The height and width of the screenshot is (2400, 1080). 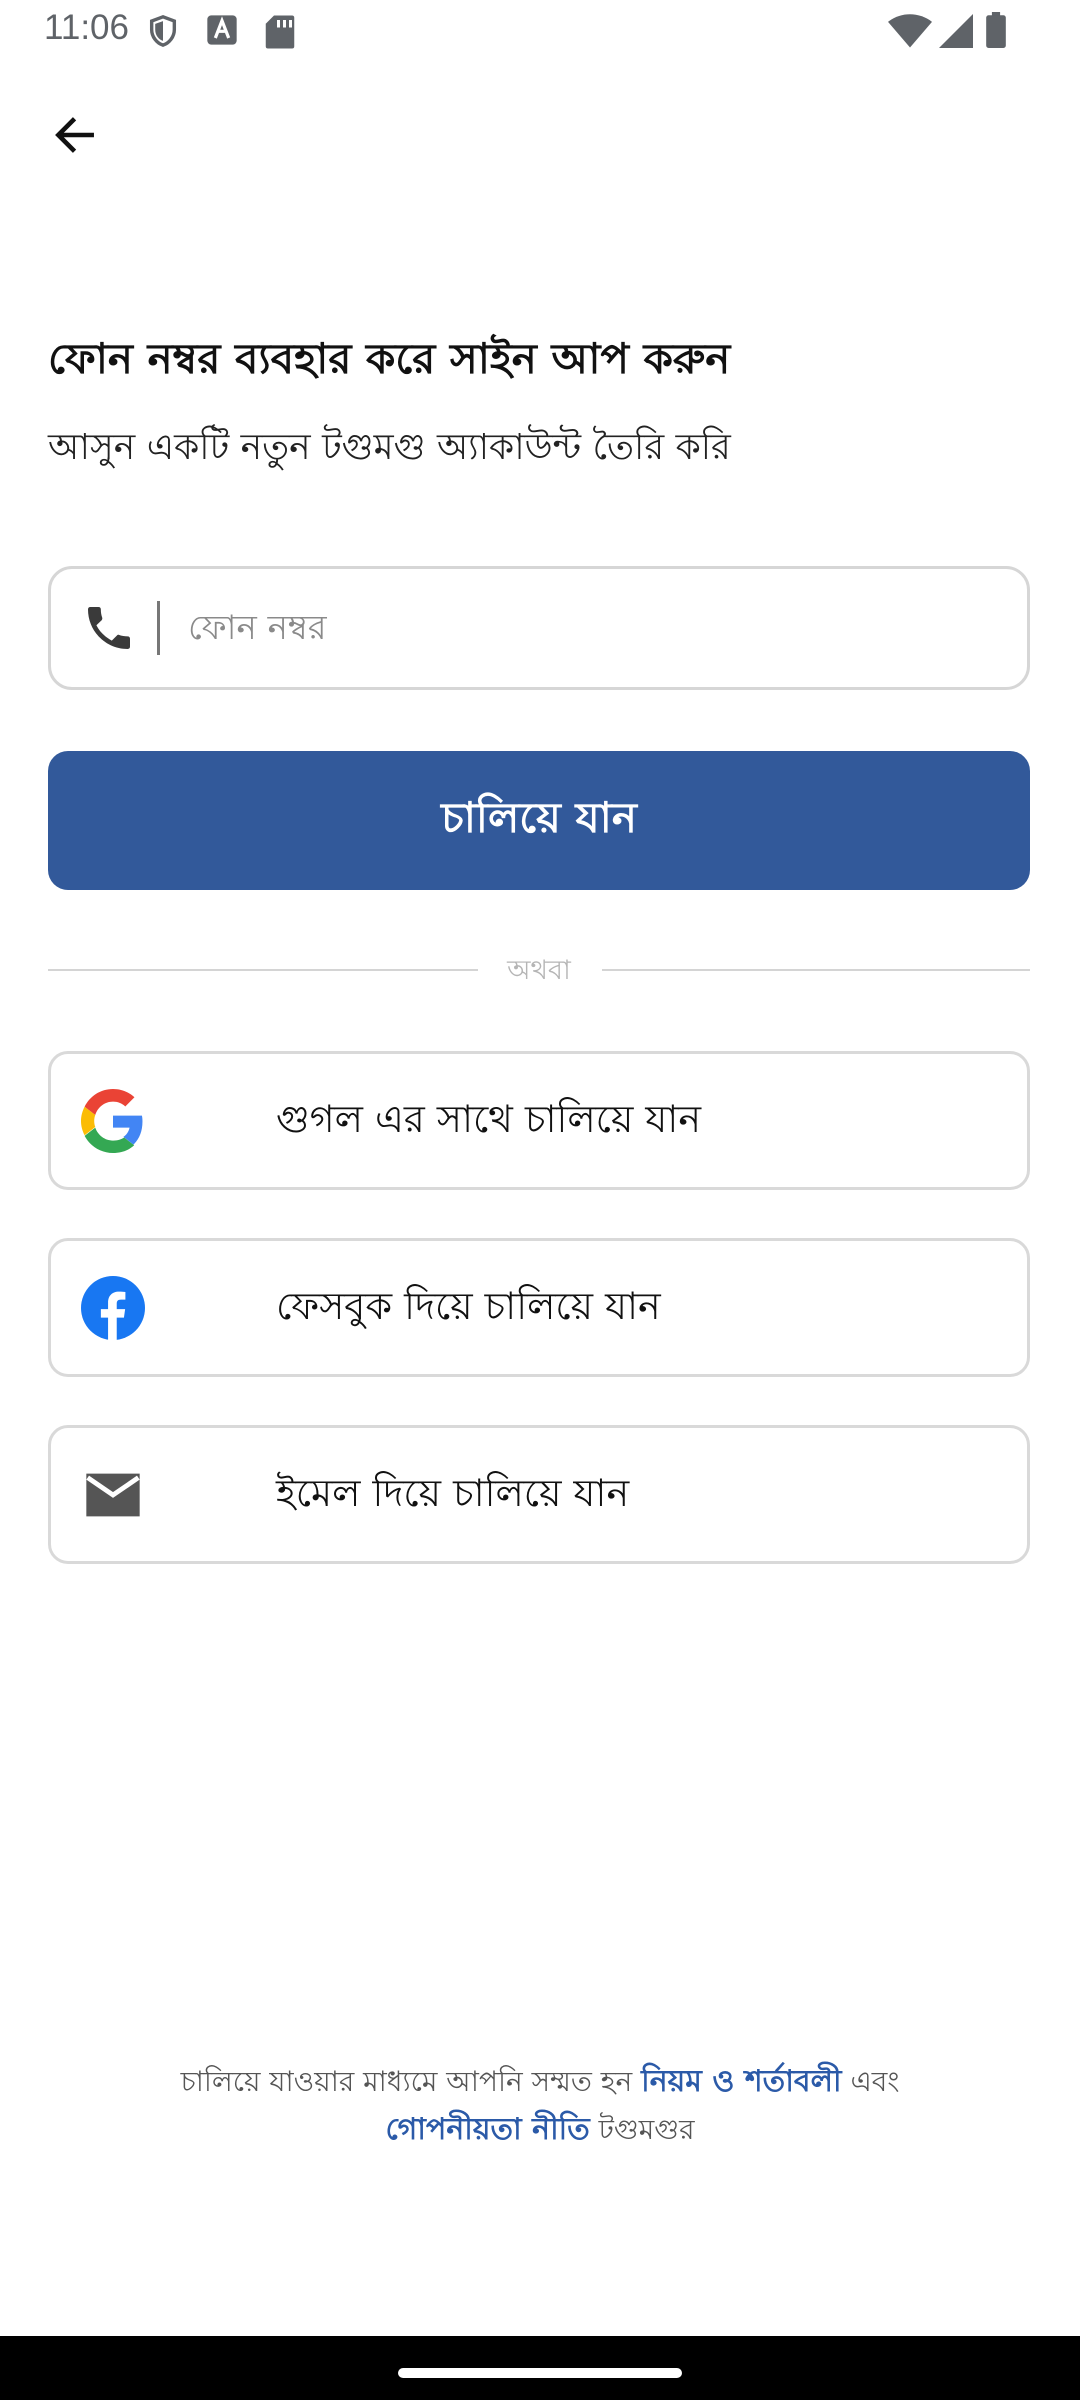 I want to click on signal-icon, so click(x=956, y=31).